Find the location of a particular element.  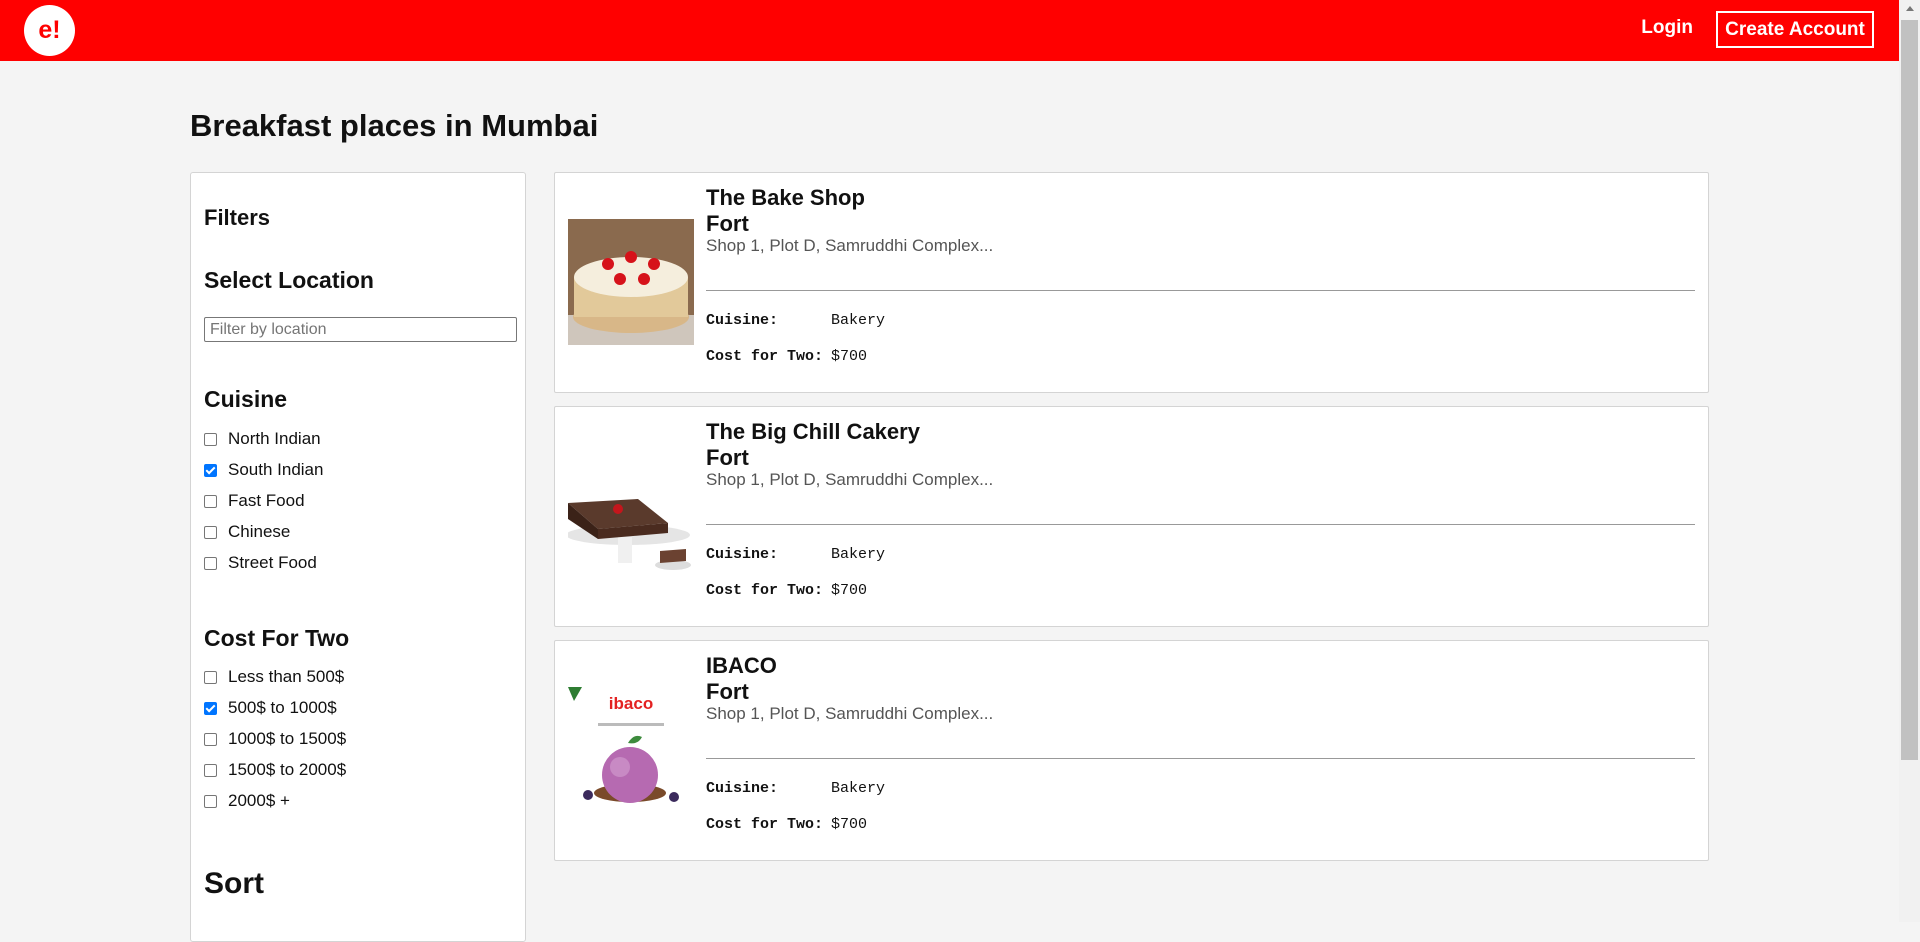

cuisine-option-fast-food: Fast Food is located at coordinates (254, 501).